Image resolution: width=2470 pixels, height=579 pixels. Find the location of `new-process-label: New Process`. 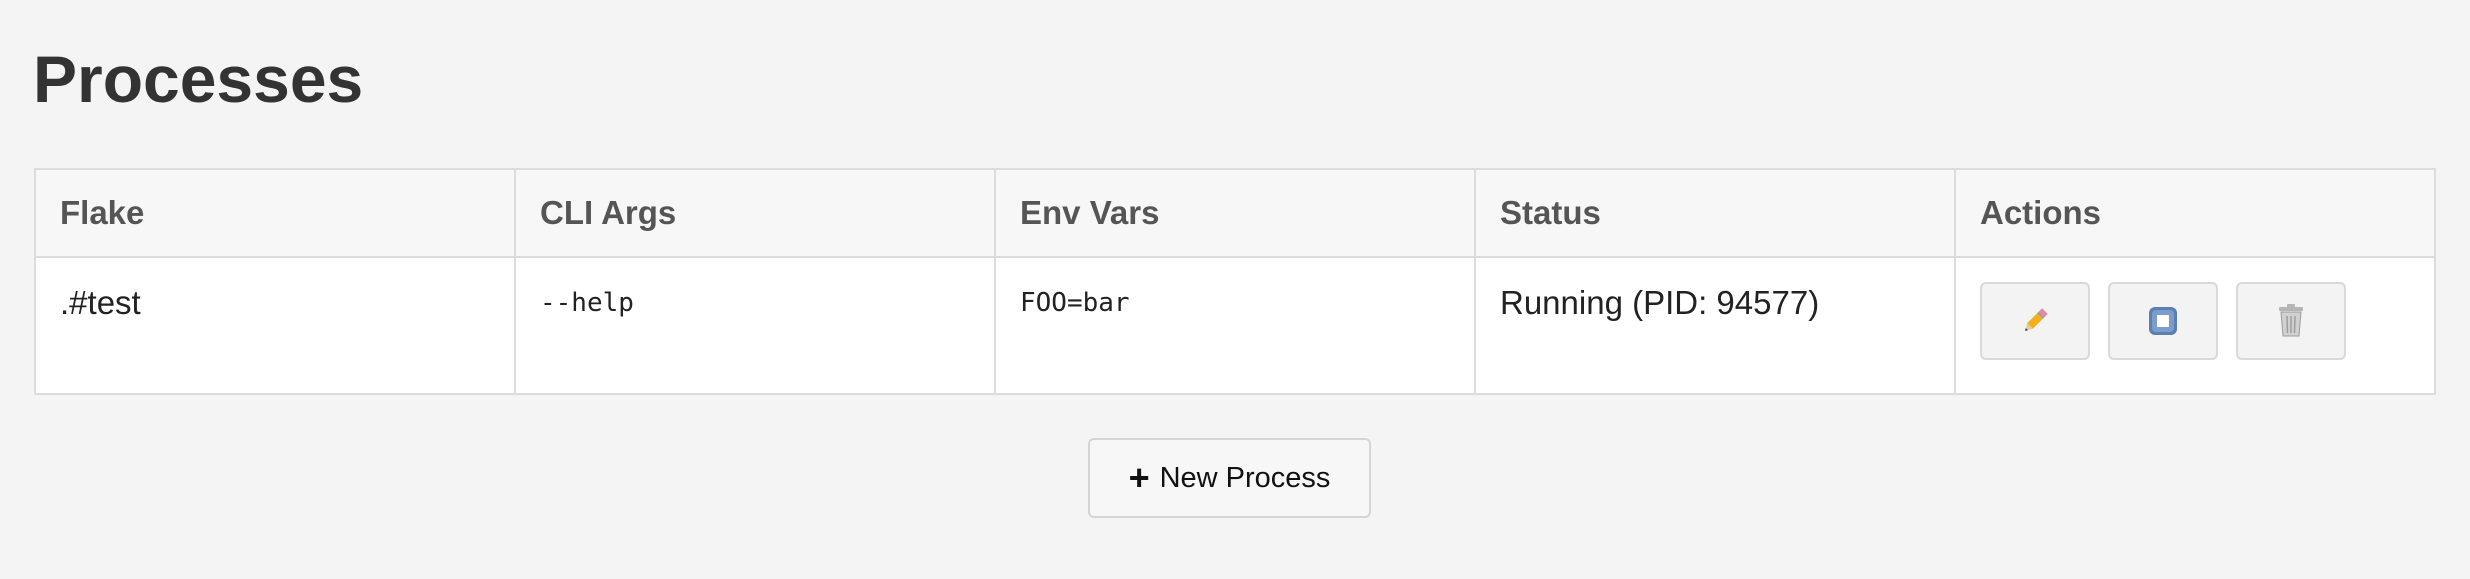

new-process-label: New Process is located at coordinates (1245, 477).